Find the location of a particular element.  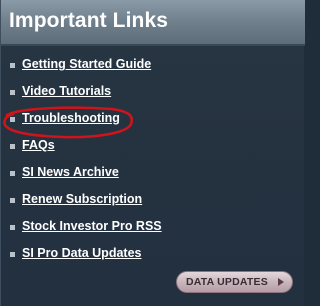

list-item-si-news-archive: SI News Archive is located at coordinates (153, 173).